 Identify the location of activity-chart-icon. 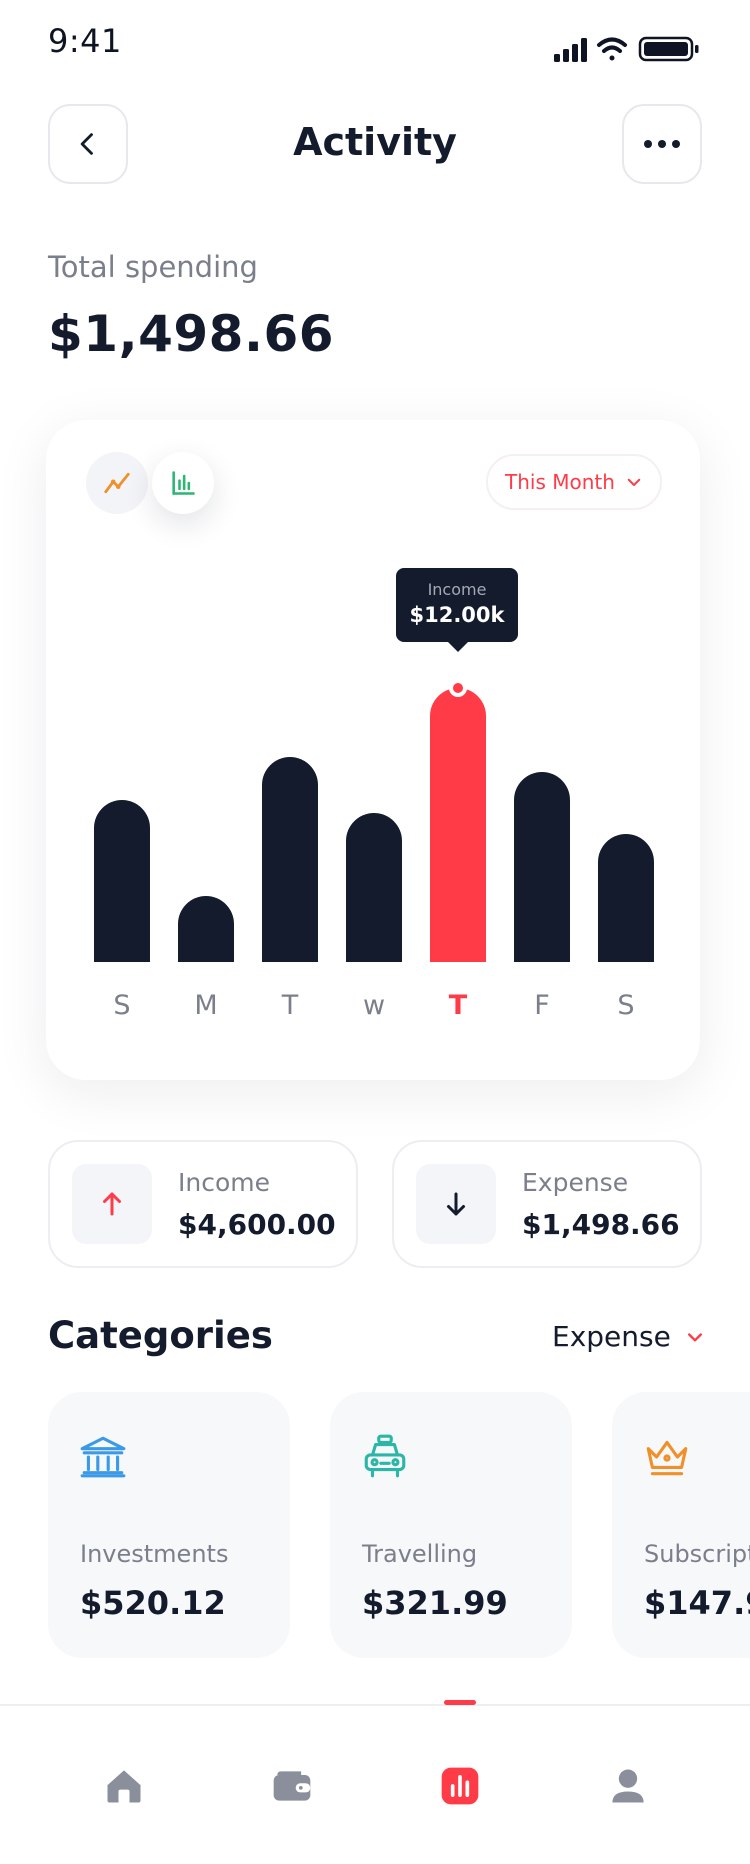
(460, 1786).